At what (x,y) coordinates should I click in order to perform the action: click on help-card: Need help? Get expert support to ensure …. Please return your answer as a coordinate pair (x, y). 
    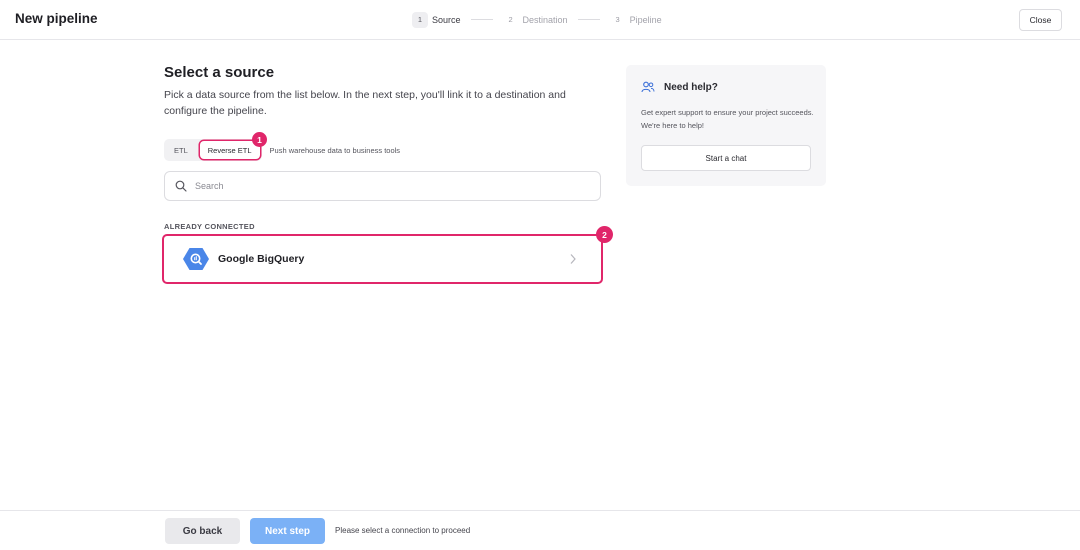
    Looking at the image, I should click on (726, 125).